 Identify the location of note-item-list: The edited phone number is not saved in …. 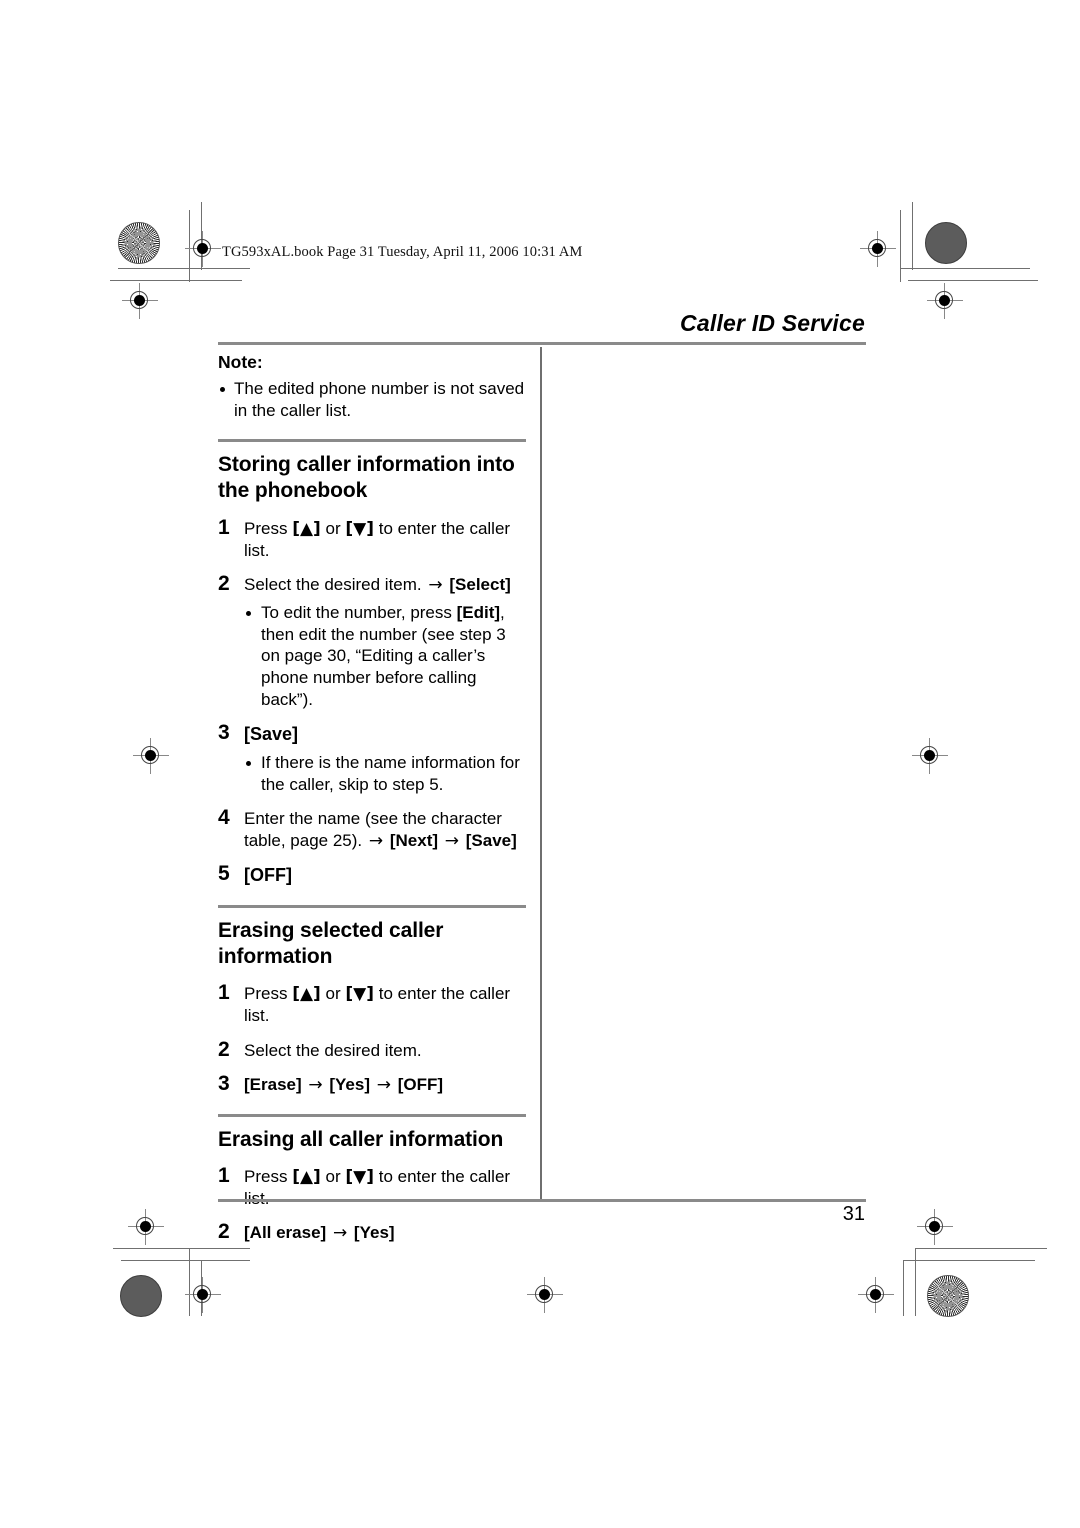
(373, 400).